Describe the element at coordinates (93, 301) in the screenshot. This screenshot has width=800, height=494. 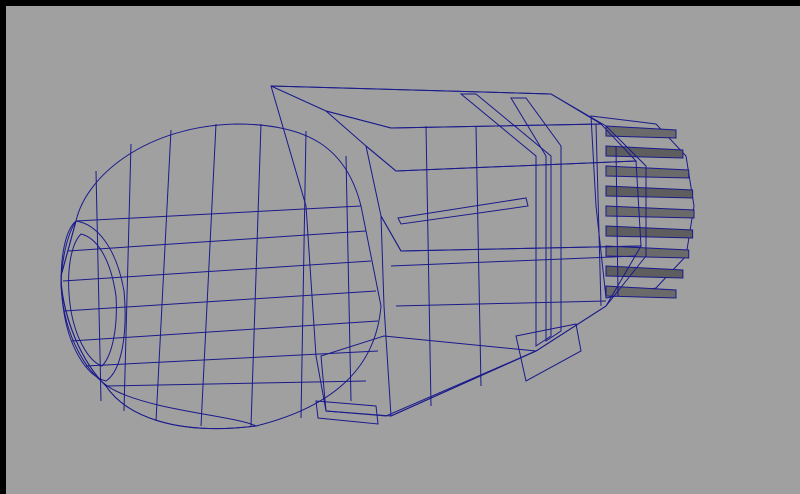
I see `intake-opening` at that location.